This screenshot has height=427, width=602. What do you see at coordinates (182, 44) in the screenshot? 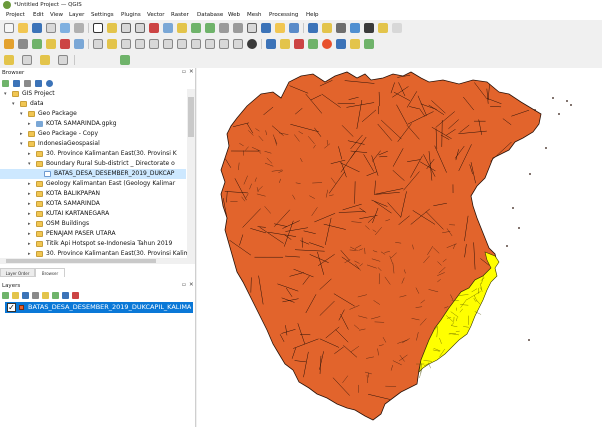
I see `cut-features-icon` at bounding box center [182, 44].